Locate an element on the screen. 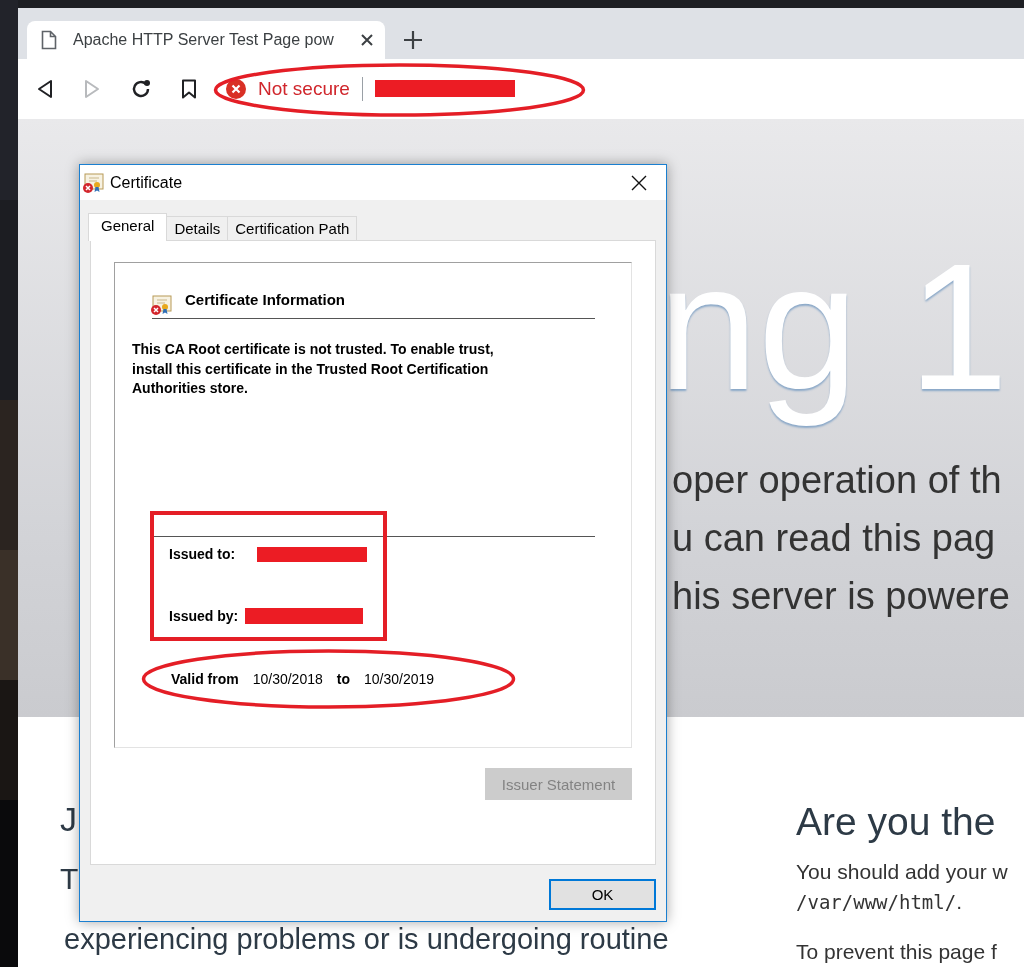  body-text: T is located at coordinates (69, 879).